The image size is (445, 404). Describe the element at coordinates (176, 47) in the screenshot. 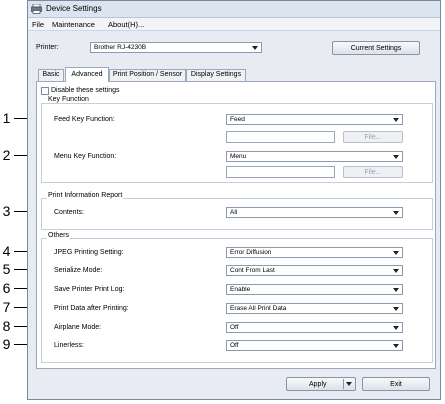

I see `printer-select: Brother RJ-4230B` at that location.